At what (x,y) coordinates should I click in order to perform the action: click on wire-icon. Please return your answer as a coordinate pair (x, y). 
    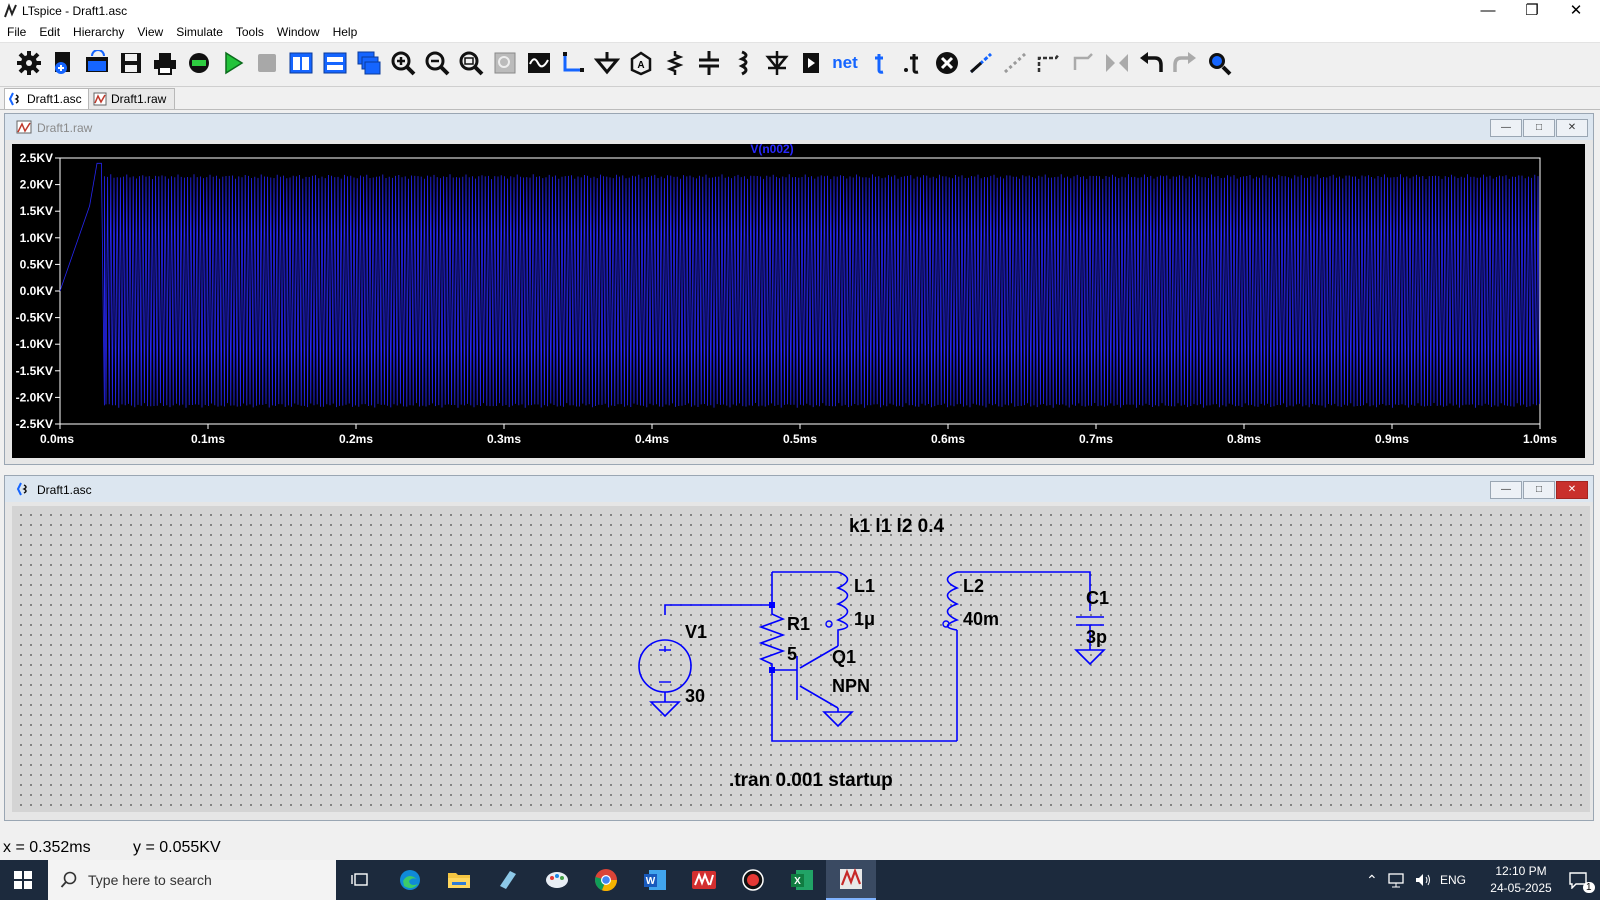
    Looking at the image, I should click on (573, 63).